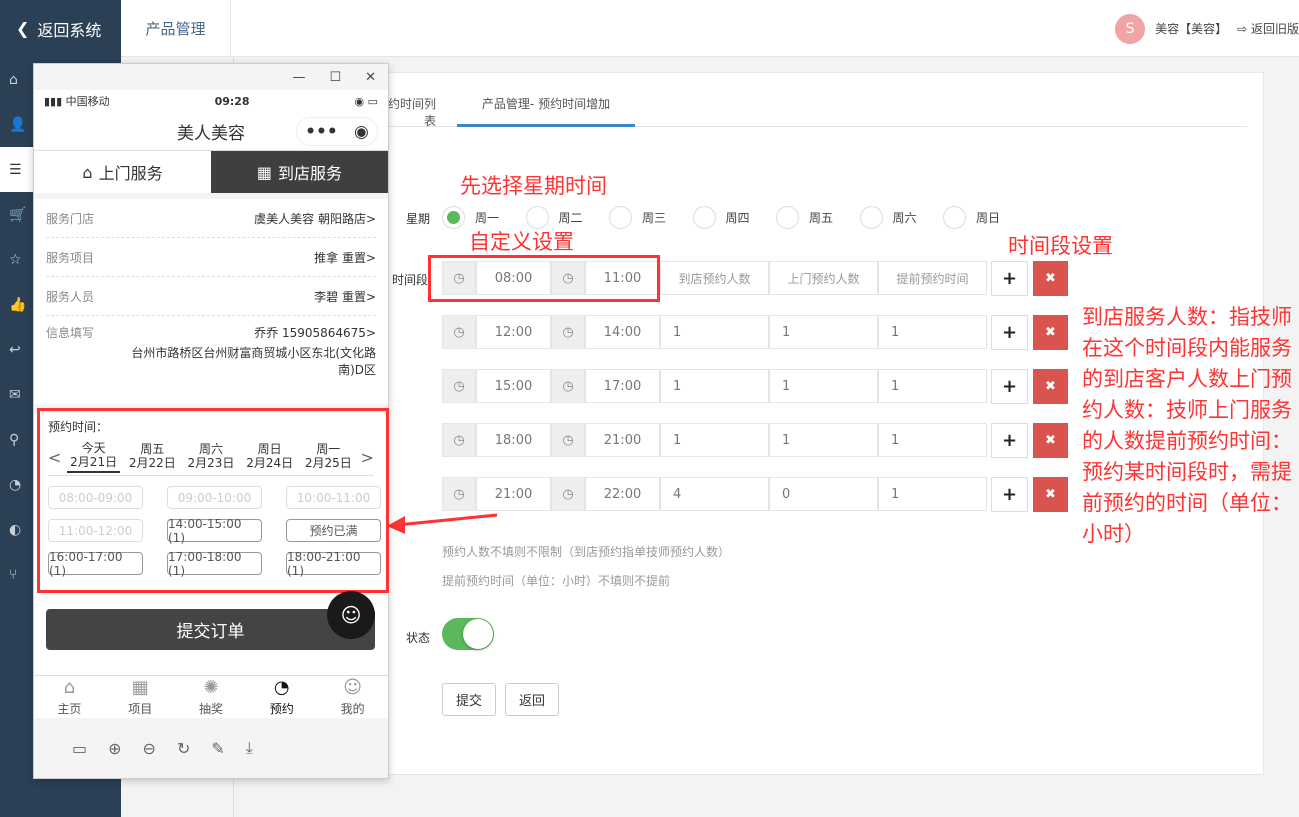  What do you see at coordinates (556, 581) in the screenshot?
I see `hint-advance: 提前预约时间（单位：小时）不填则不提前` at bounding box center [556, 581].